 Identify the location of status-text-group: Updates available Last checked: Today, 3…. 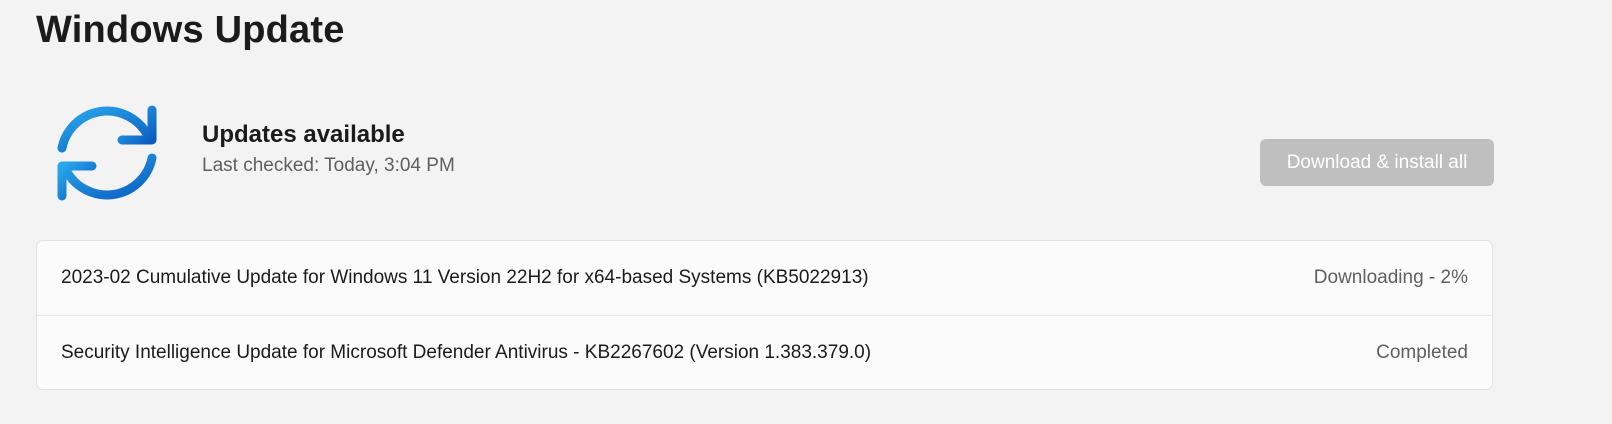
(328, 149).